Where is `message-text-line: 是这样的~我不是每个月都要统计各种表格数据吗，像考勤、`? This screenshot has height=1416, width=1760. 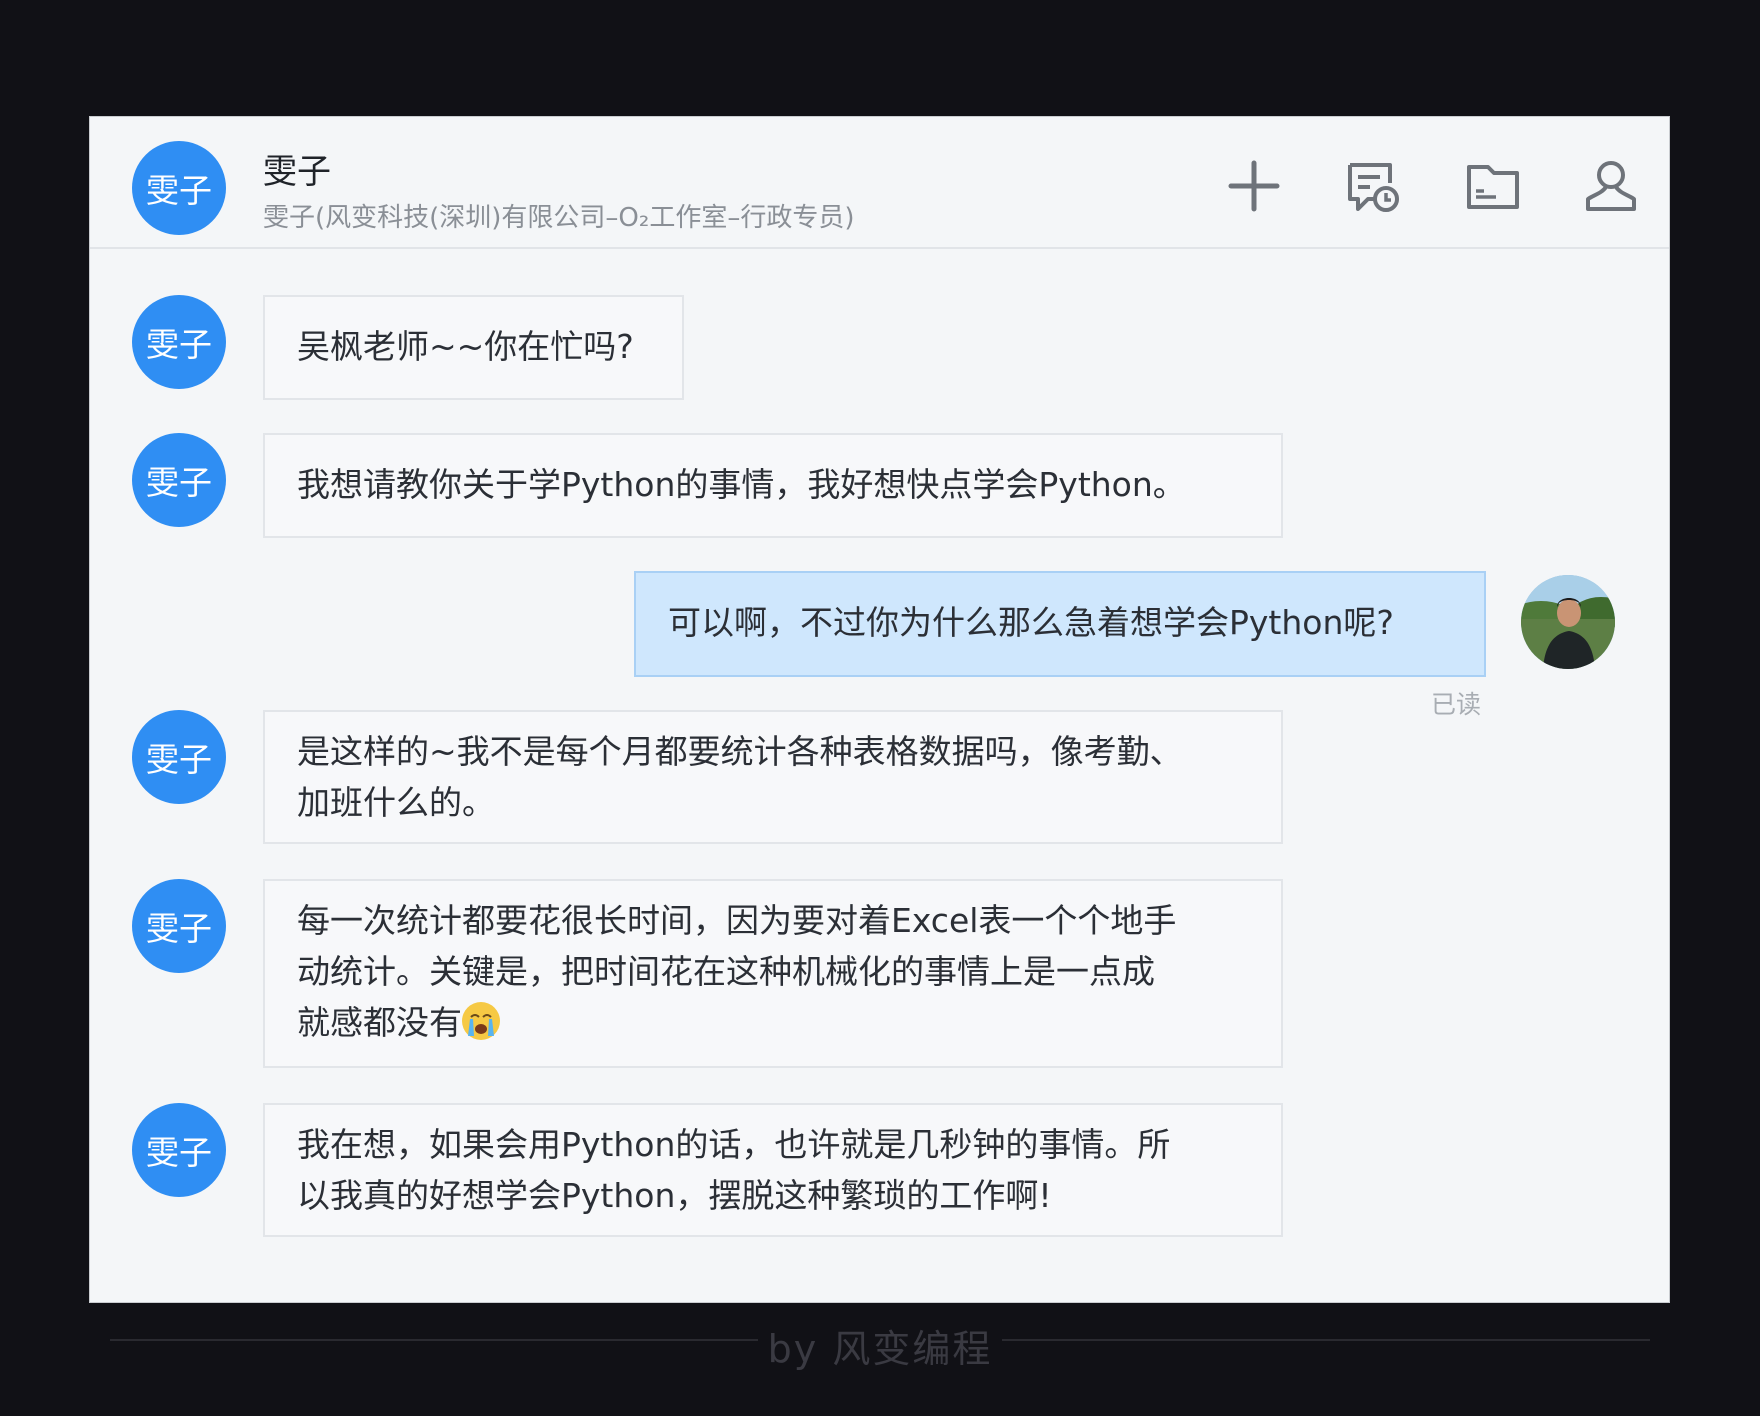 message-text-line: 是这样的~我不是每个月都要统计各种表格数据吗，像考勤、 is located at coordinates (740, 751).